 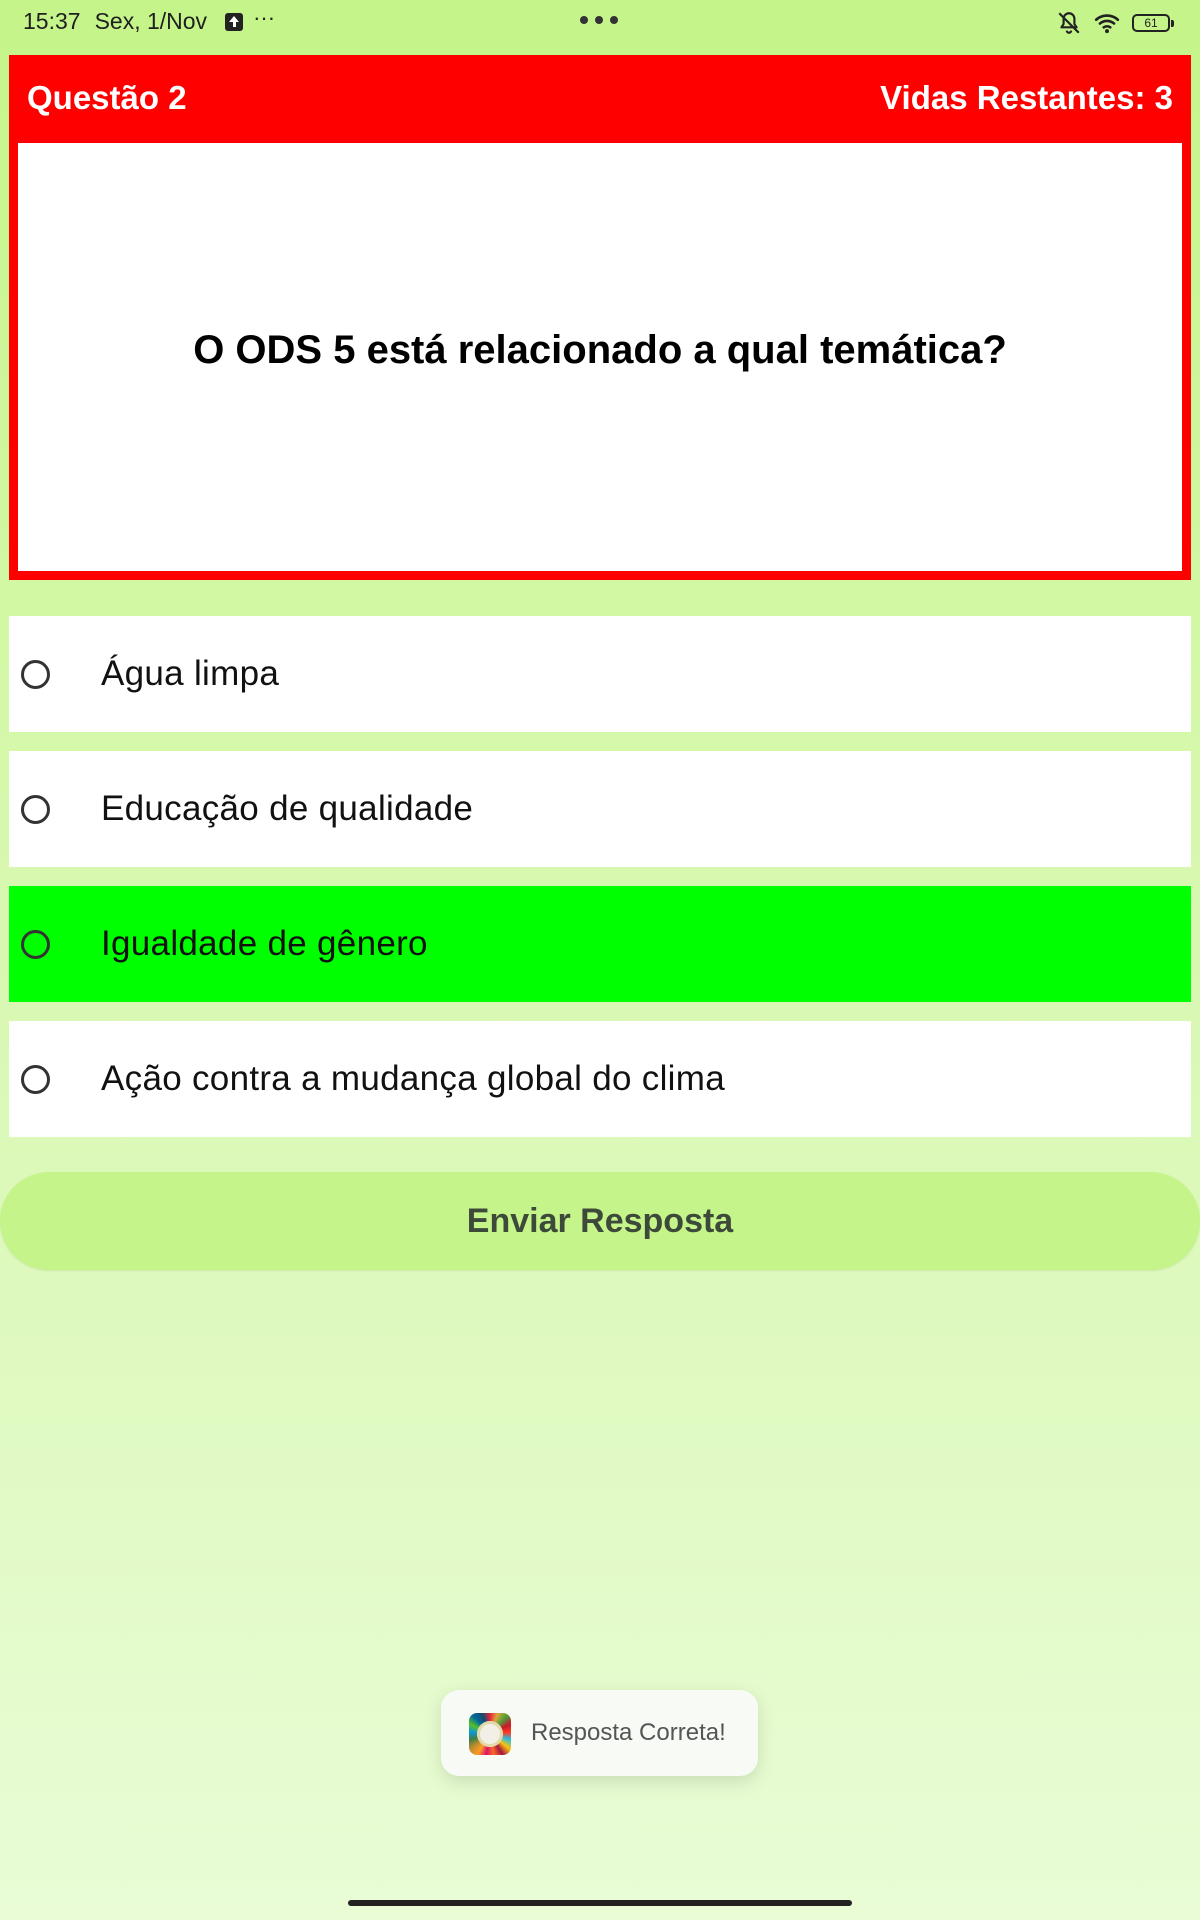 What do you see at coordinates (413, 1078) in the screenshot?
I see `option-label: Ação contra a mudança global do clima` at bounding box center [413, 1078].